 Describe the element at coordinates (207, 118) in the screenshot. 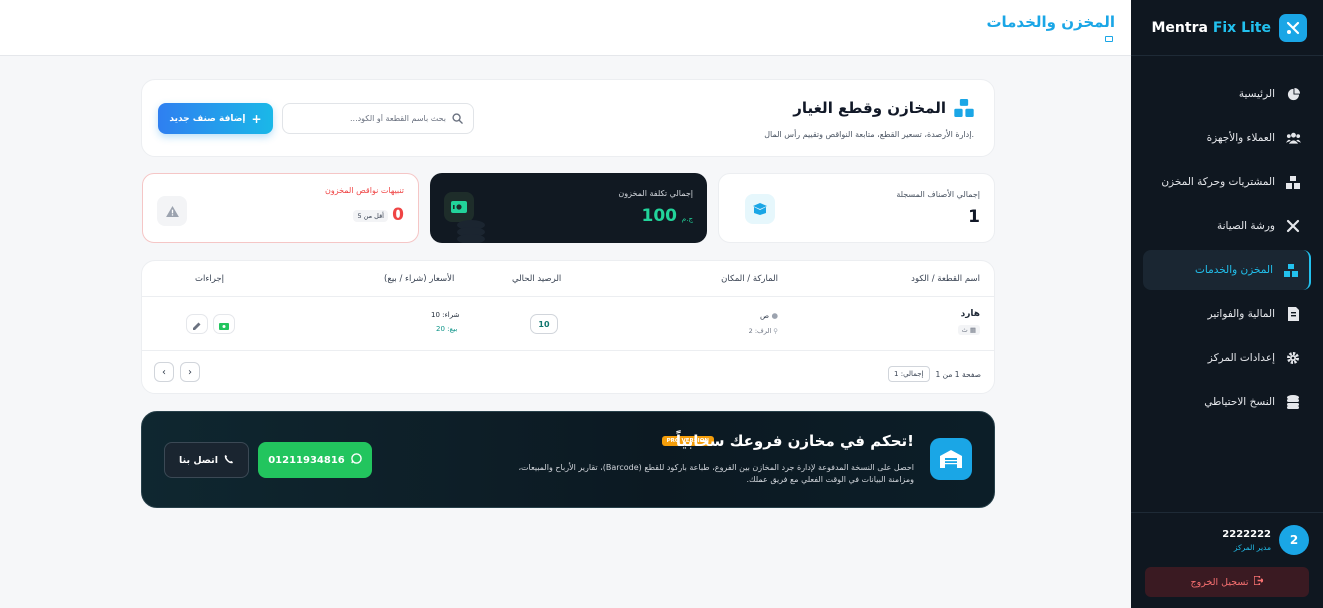

I see `add-item-label: إضافة صنف جديد` at that location.